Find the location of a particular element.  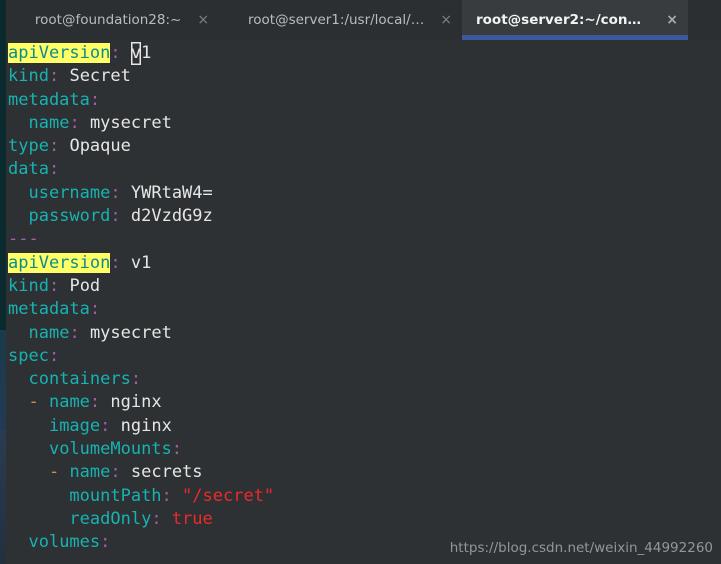

code-line: type: Opaque is located at coordinates (364, 146).